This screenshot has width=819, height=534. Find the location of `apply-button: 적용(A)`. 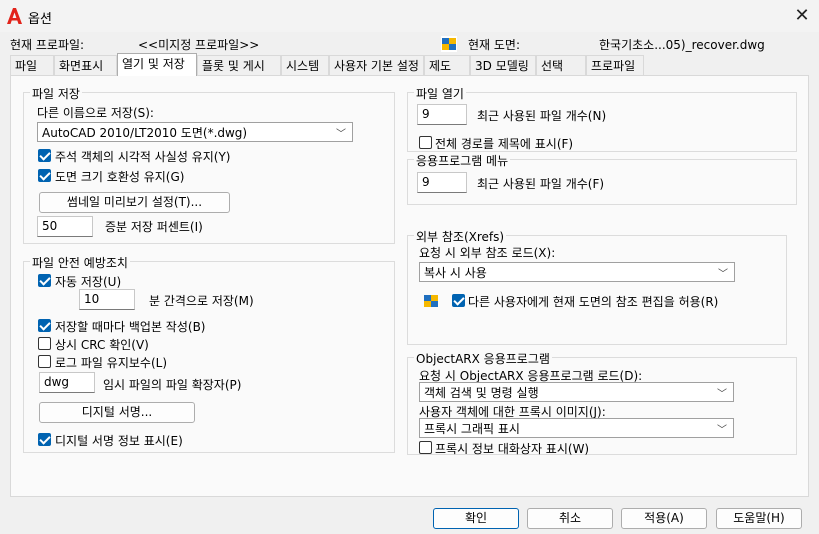

apply-button: 적용(A) is located at coordinates (664, 518).